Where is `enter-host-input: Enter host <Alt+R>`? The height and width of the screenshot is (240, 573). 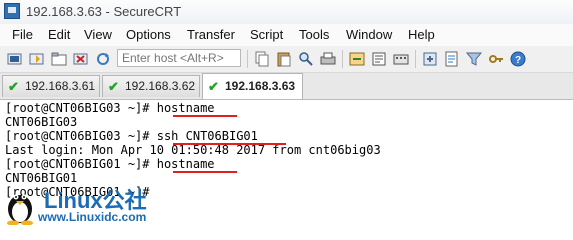 enter-host-input: Enter host <Alt+R> is located at coordinates (179, 58).